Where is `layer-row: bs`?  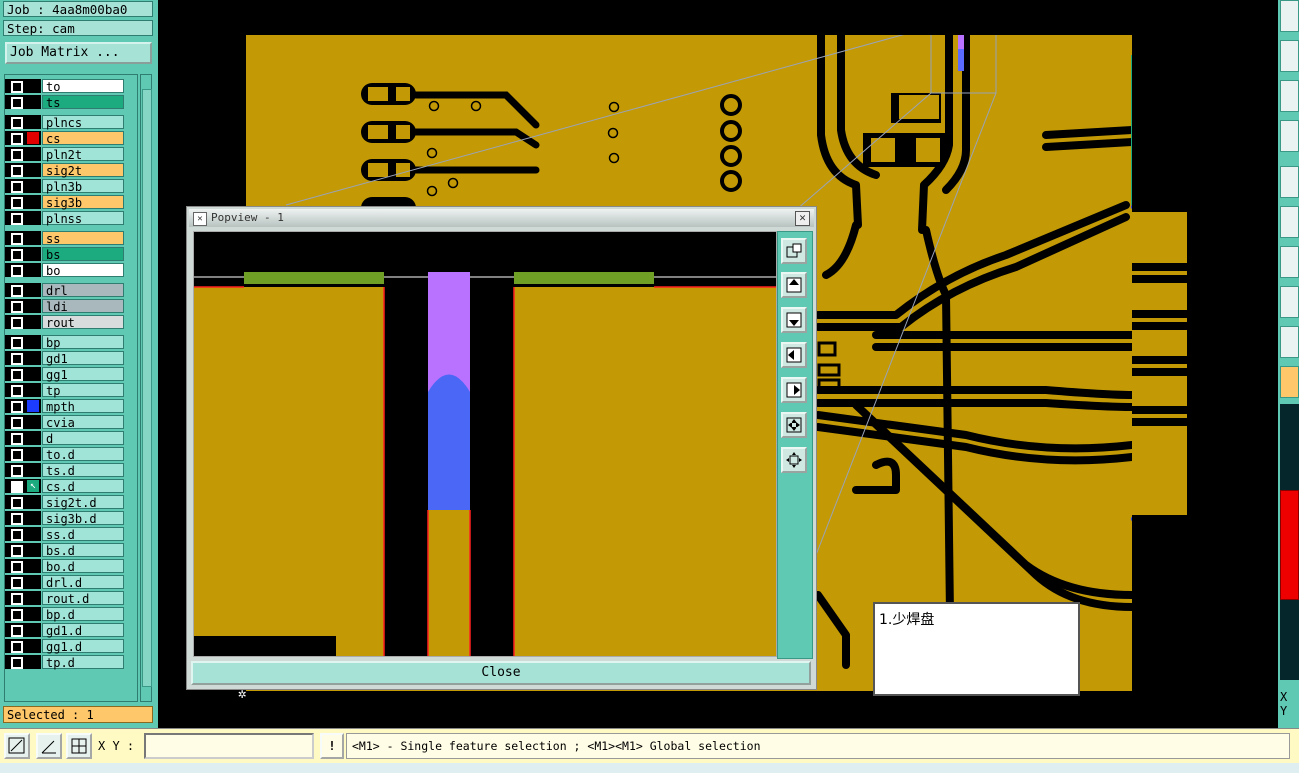 layer-row: bs is located at coordinates (71, 254).